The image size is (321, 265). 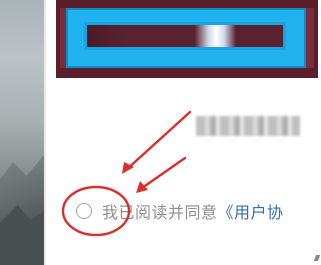 I want to click on annotation-arrow-line, so click(x=163, y=173).